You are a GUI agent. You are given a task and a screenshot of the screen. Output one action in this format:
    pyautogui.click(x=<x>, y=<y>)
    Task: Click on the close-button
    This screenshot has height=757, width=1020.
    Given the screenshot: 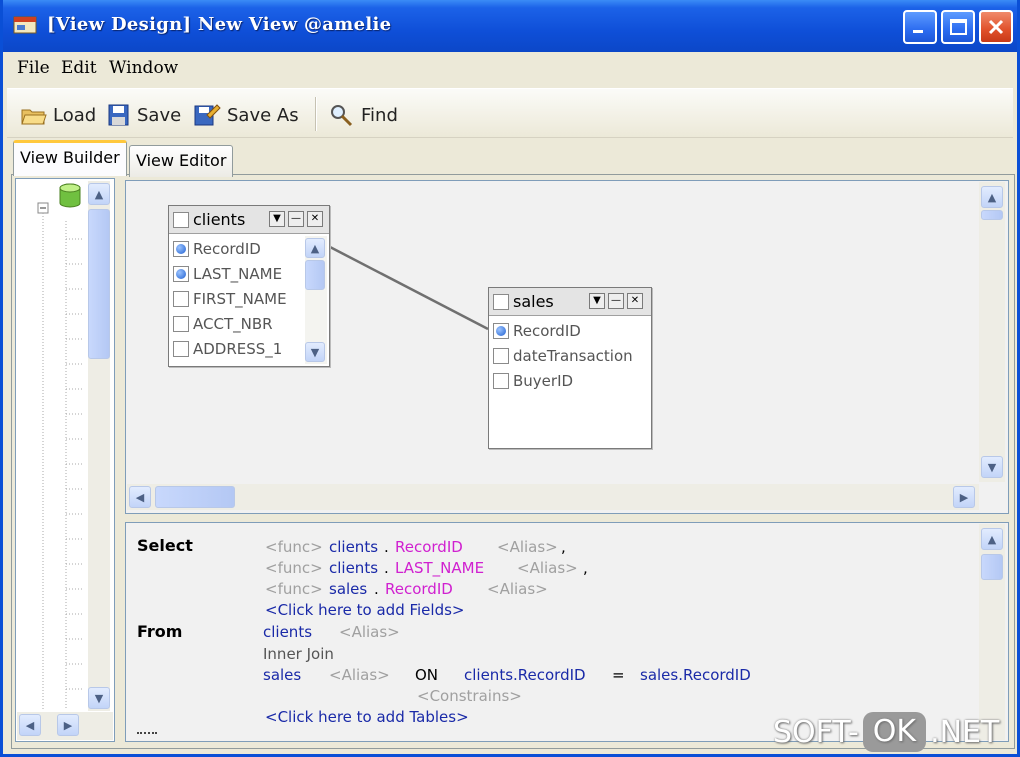 What is the action you would take?
    pyautogui.click(x=996, y=27)
    